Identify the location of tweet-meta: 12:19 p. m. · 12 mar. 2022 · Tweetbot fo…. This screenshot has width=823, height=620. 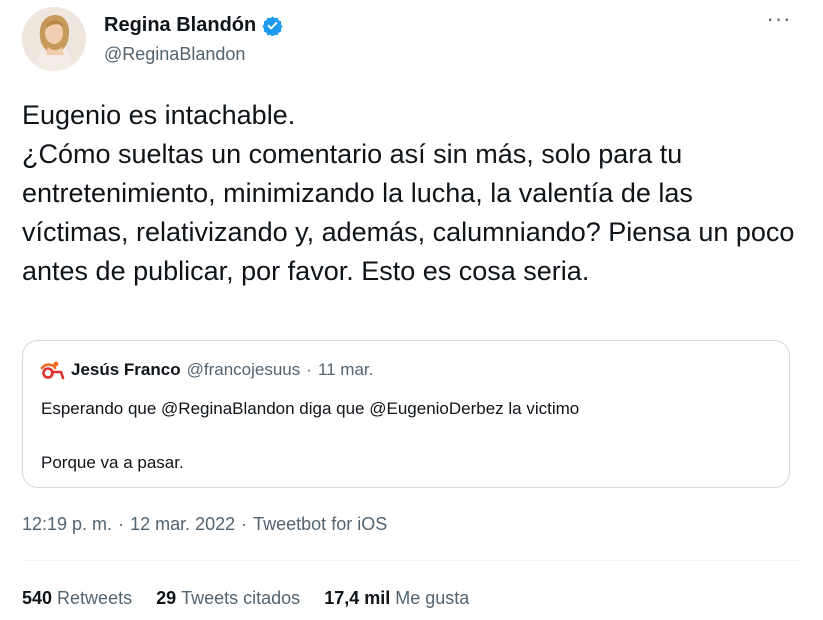
(204, 524).